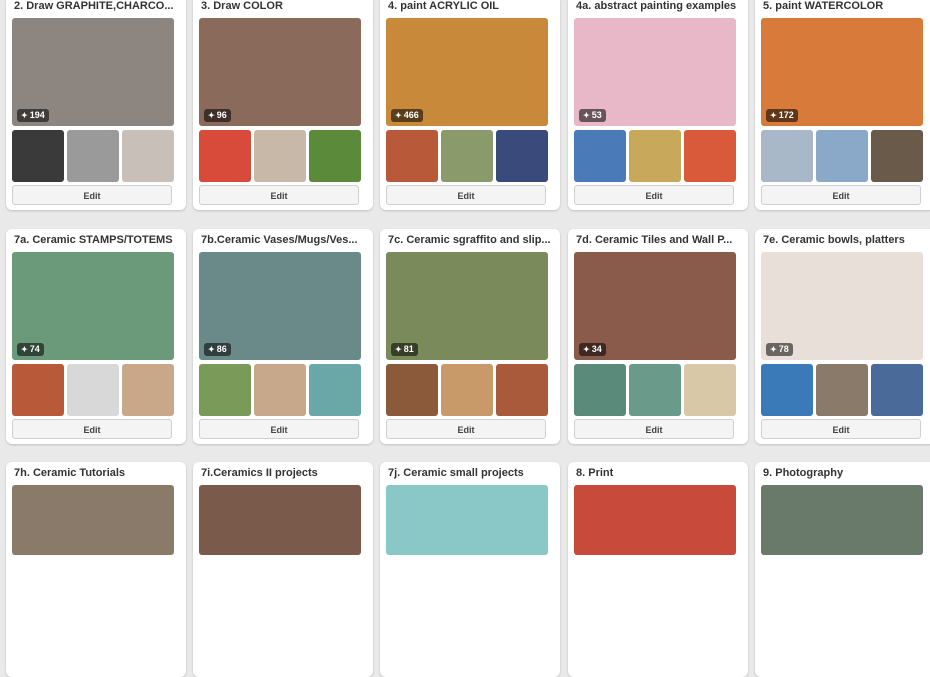 Image resolution: width=930 pixels, height=677 pixels. I want to click on board-card: 3. Draw COLOR ✦ 96 Edit, so click(283, 105).